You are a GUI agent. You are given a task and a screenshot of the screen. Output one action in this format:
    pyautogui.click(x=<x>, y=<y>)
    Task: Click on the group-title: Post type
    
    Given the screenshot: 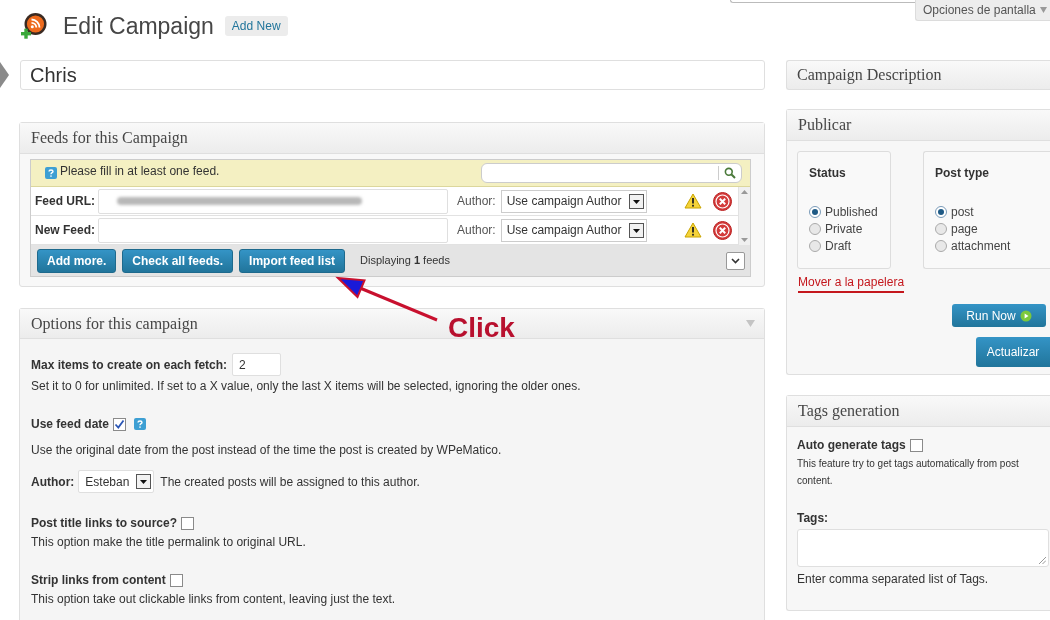 What is the action you would take?
    pyautogui.click(x=962, y=173)
    